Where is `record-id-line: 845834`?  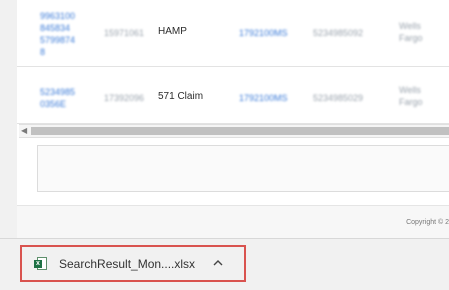 record-id-line: 845834 is located at coordinates (55, 28).